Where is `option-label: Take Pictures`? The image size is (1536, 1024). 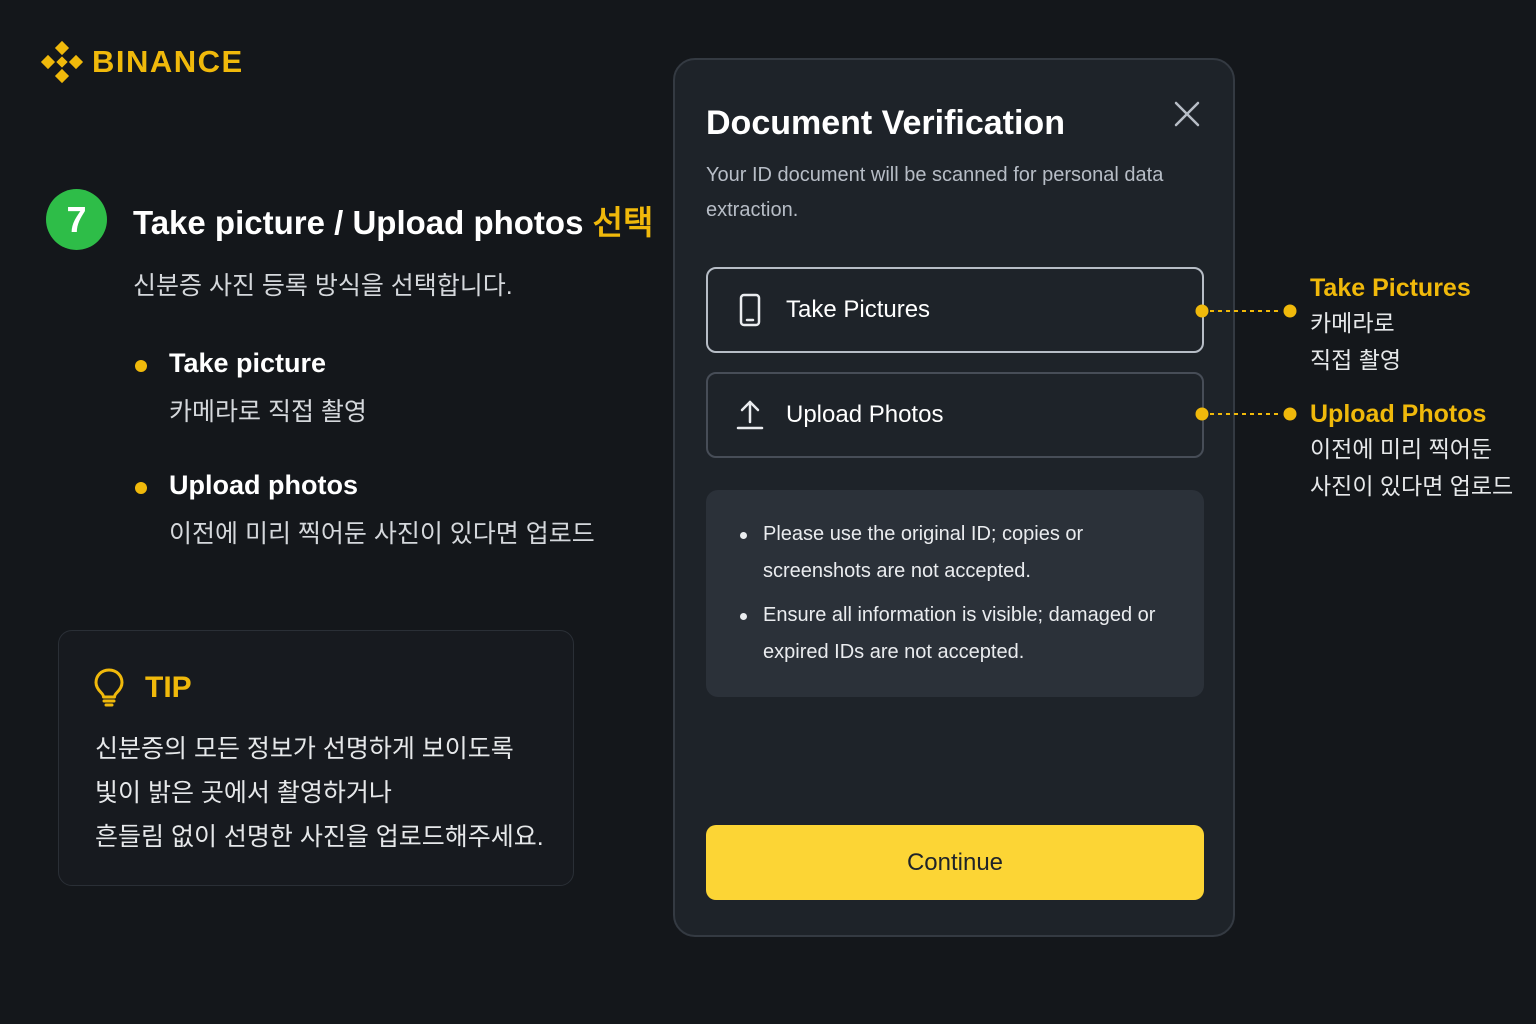
option-label: Take Pictures is located at coordinates (858, 309).